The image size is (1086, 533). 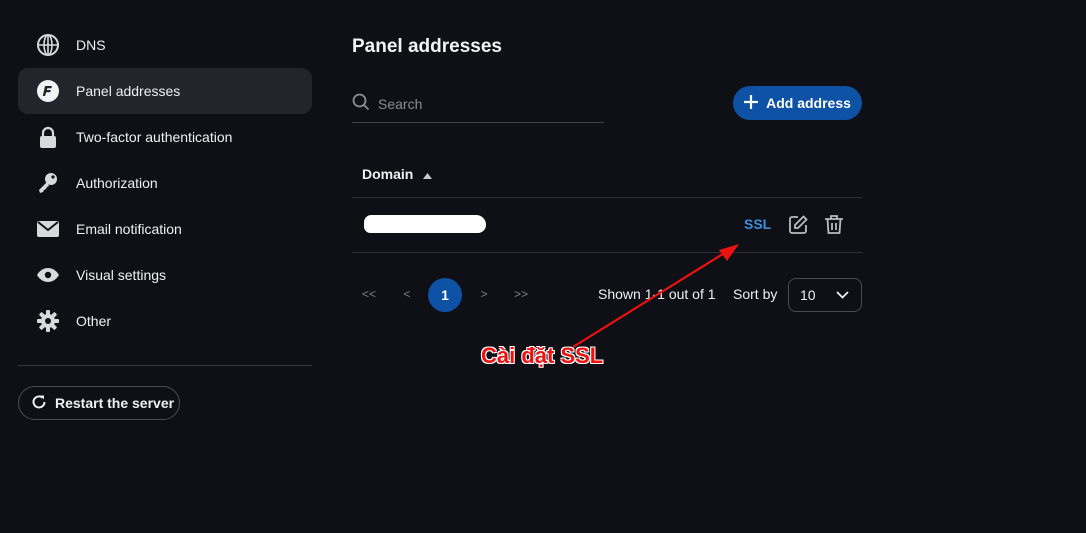 I want to click on sidebar-item-label: Panel addresses, so click(x=128, y=91).